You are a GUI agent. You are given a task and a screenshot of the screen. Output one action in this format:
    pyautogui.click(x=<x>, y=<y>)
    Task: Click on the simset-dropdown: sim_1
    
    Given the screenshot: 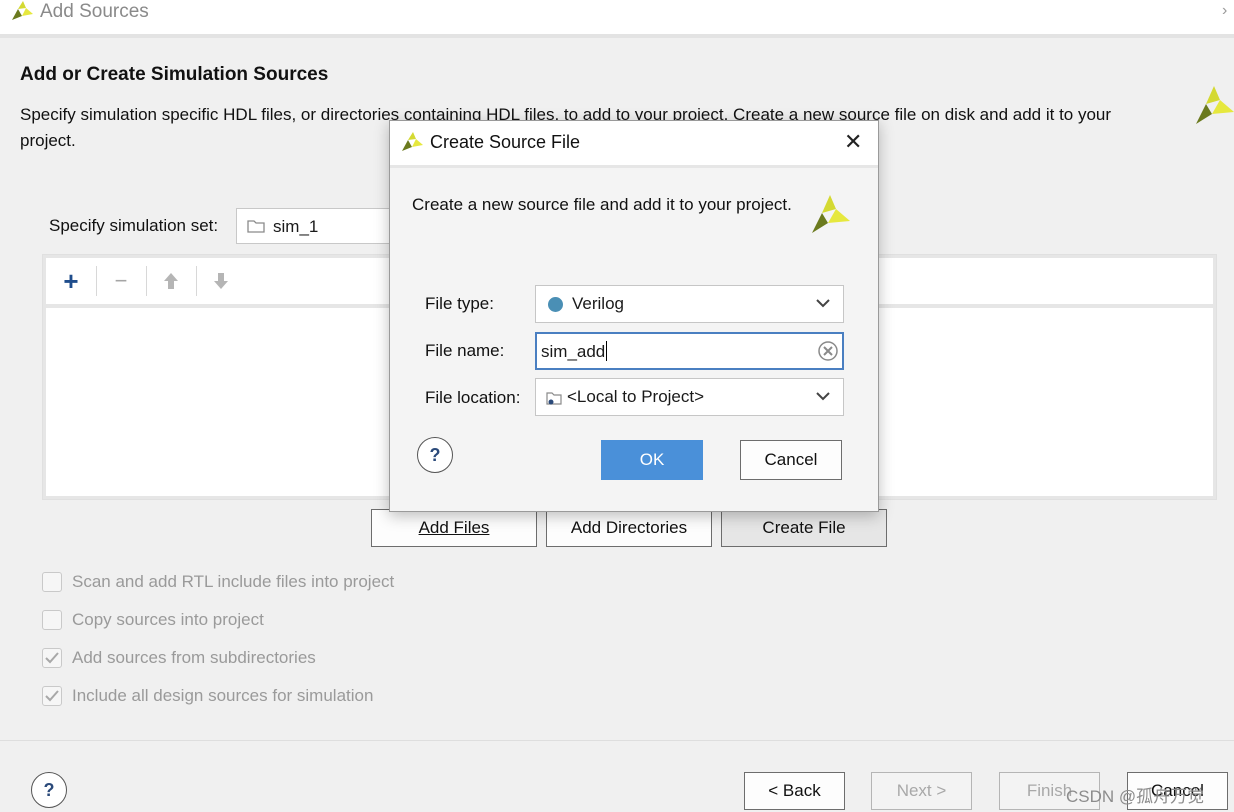 What is the action you would take?
    pyautogui.click(x=316, y=226)
    